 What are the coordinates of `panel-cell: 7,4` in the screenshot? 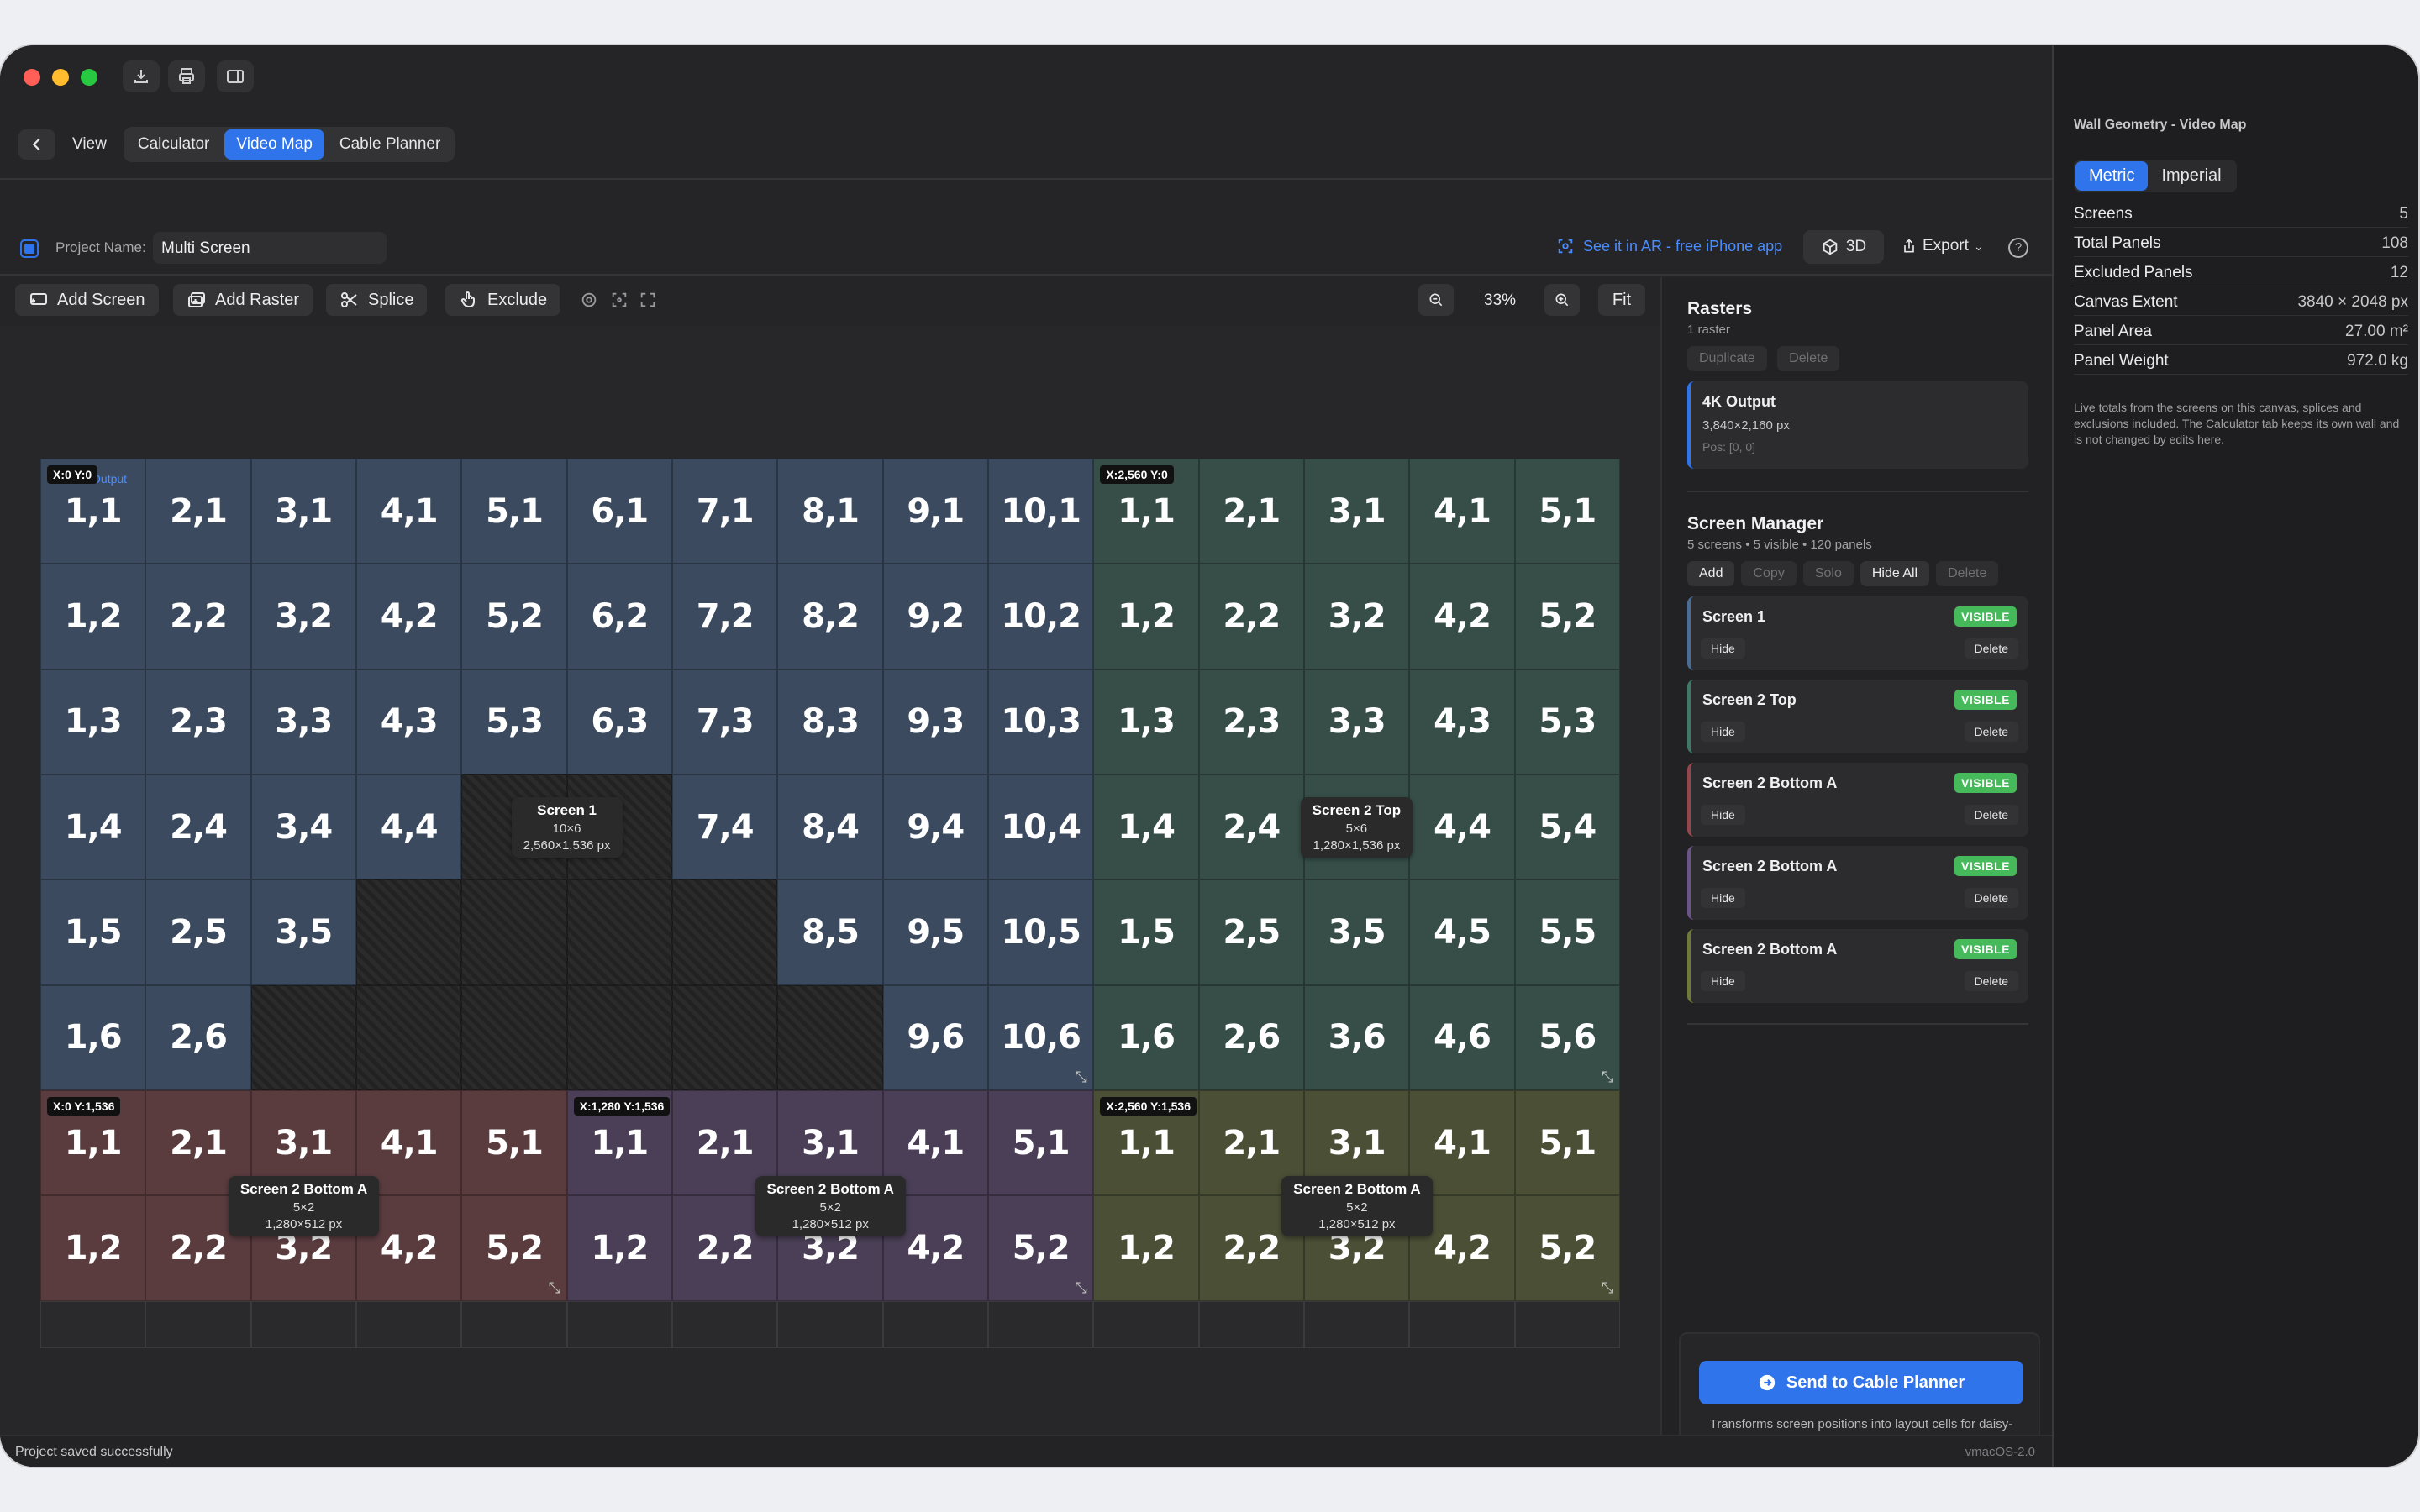 It's located at (725, 827).